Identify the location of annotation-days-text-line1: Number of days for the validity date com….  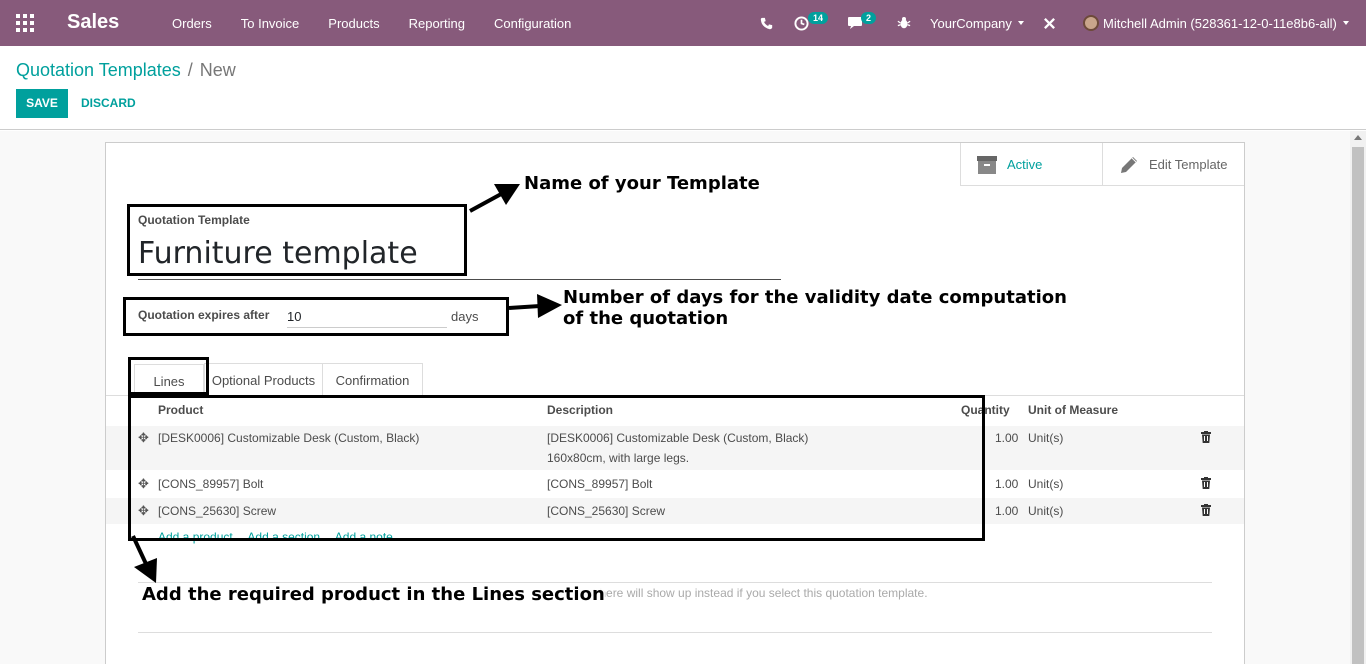
(815, 297).